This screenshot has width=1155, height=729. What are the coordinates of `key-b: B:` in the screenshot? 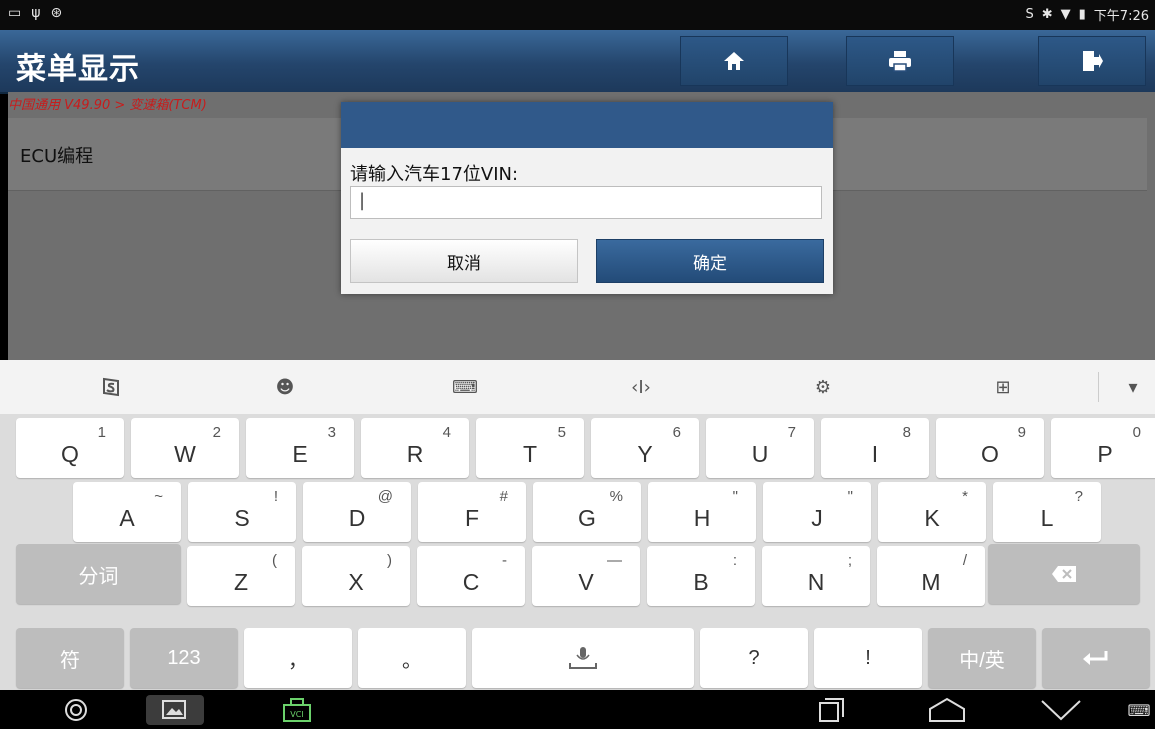 It's located at (701, 576).